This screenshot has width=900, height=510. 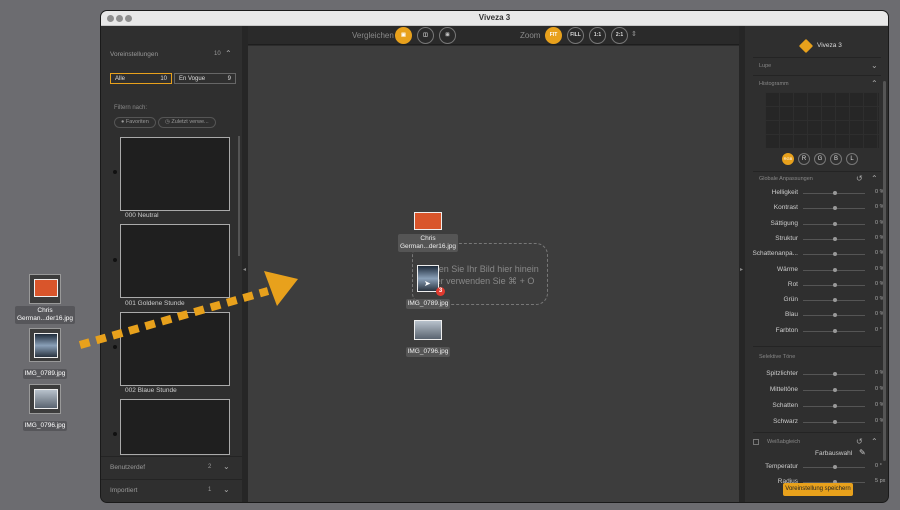 What do you see at coordinates (816, 271) in the screenshot?
I see `slider-global: Wärme 0 %` at bounding box center [816, 271].